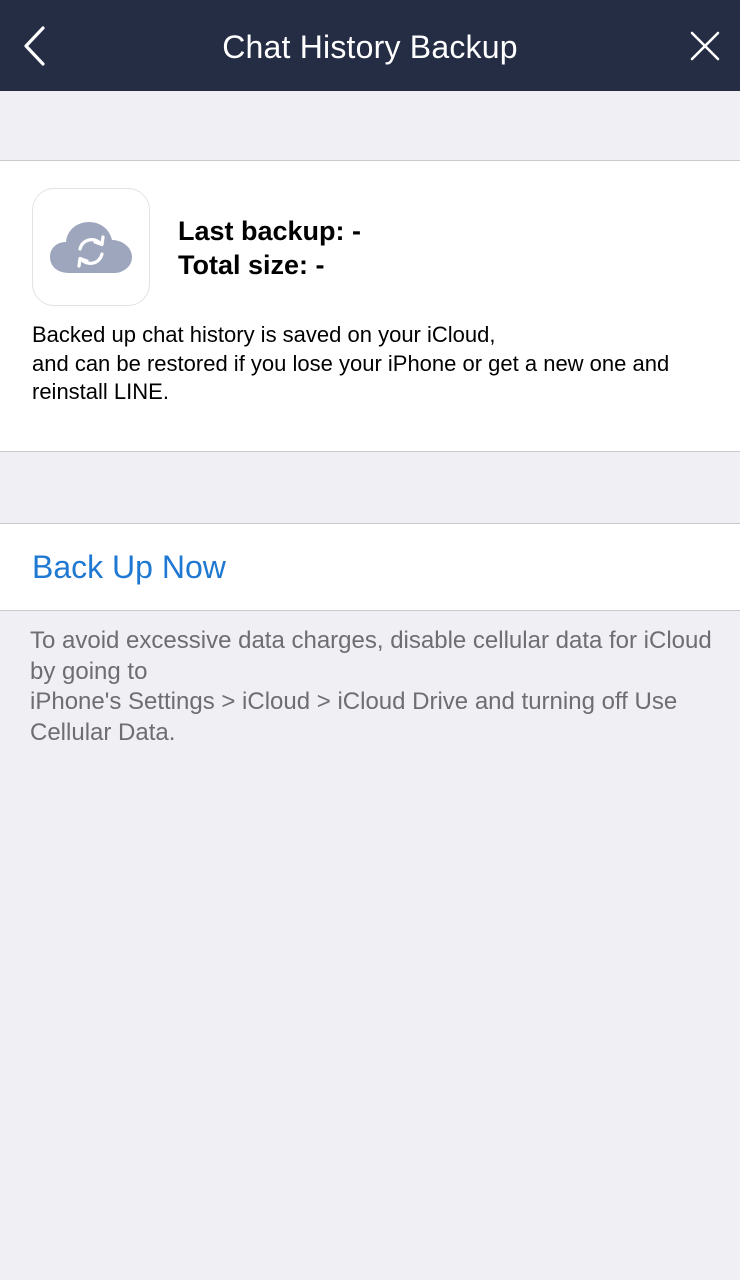  I want to click on page-title: Chat History Backup, so click(370, 47).